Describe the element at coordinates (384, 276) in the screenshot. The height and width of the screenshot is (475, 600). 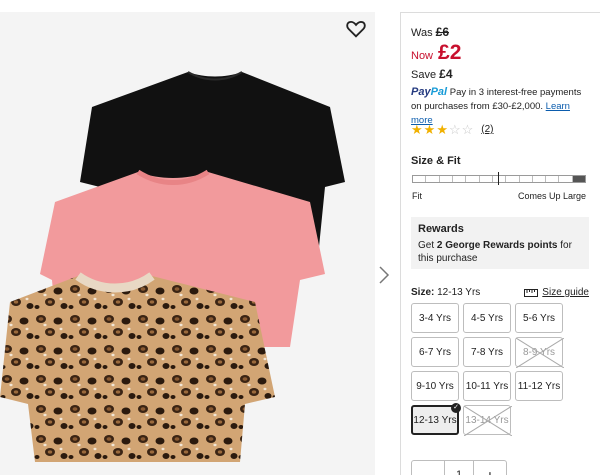
I see `chevron-right-icon` at that location.